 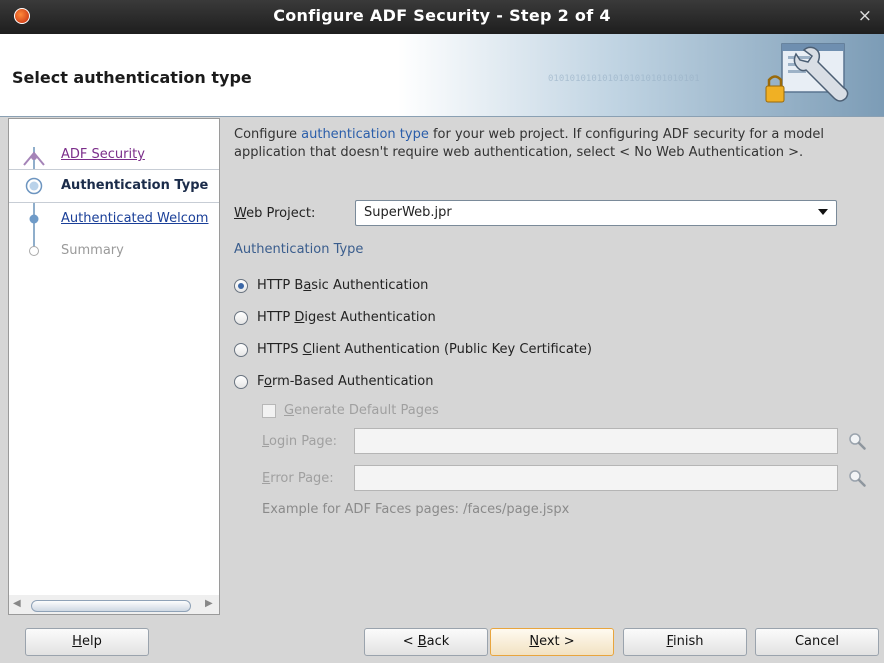 What do you see at coordinates (552, 642) in the screenshot?
I see `next-button: Next >` at bounding box center [552, 642].